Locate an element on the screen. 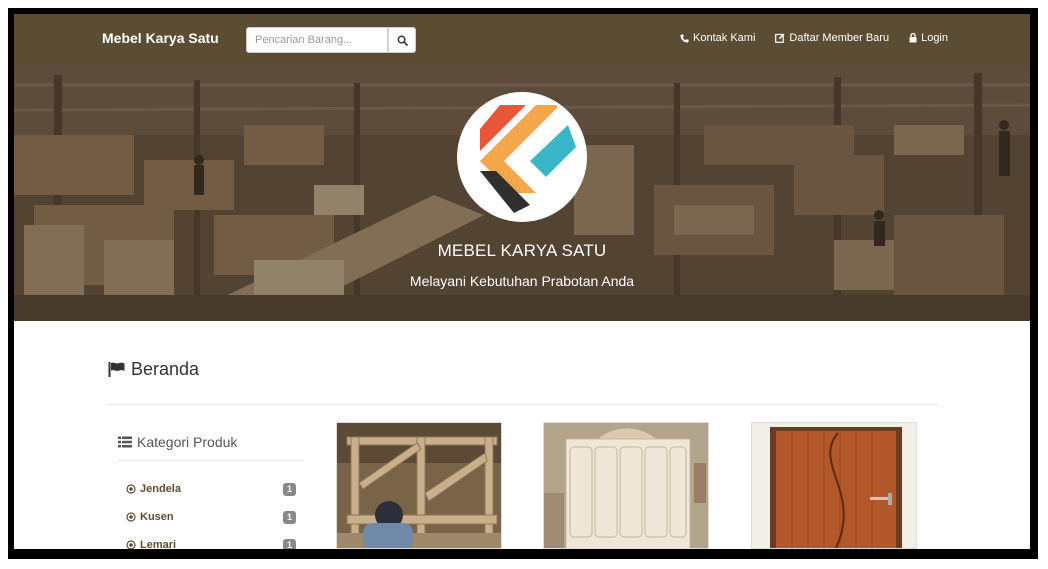  nav-login-link: Login is located at coordinates (928, 38).